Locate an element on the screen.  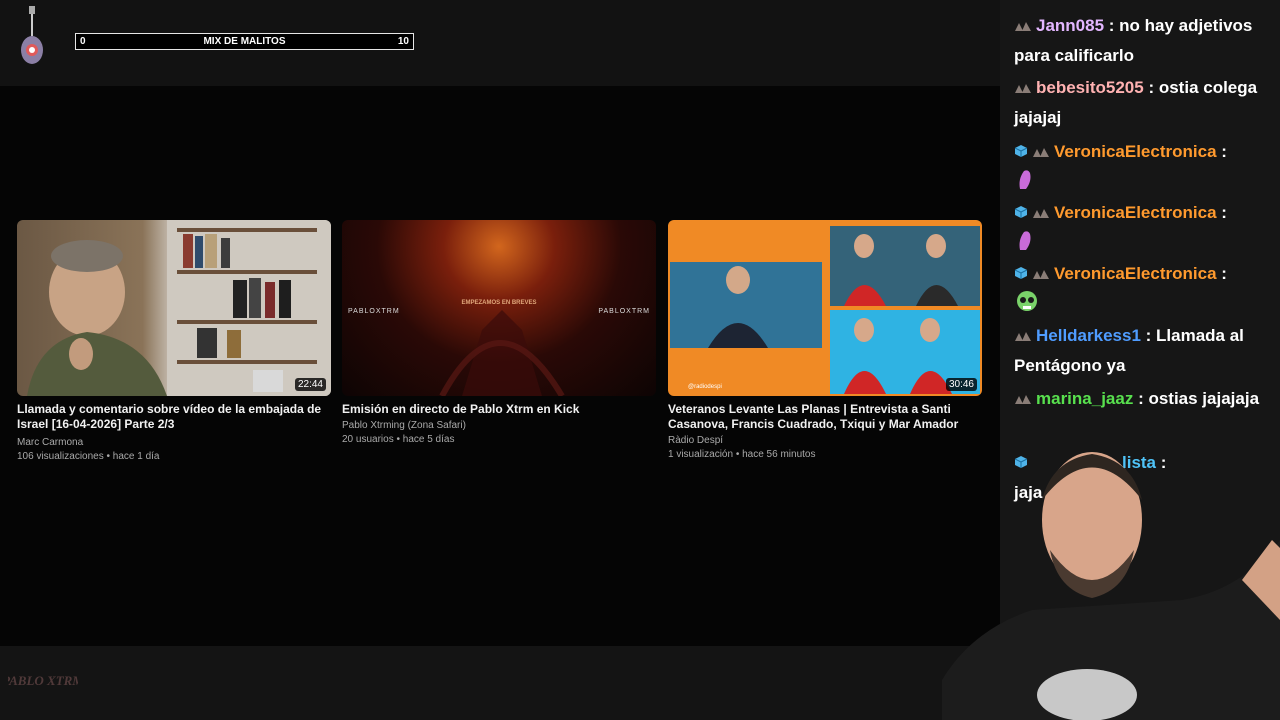
chat-username: bebesito5205 is located at coordinates (1090, 87).